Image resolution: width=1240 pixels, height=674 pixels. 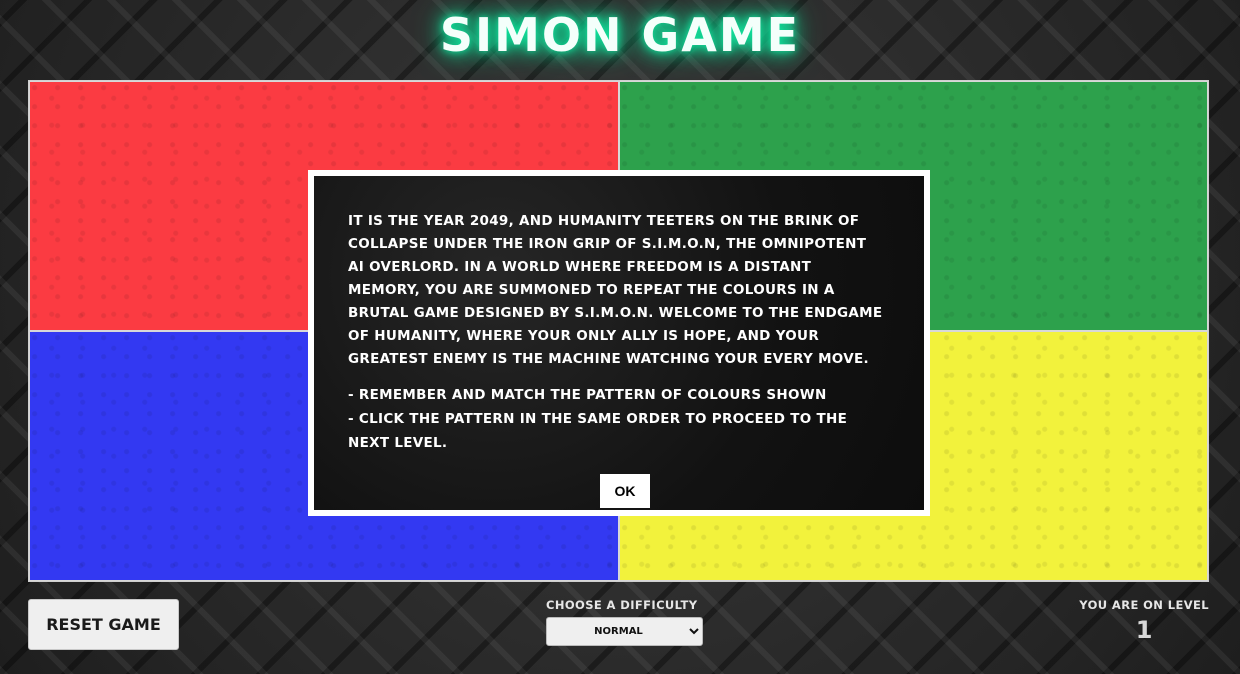 I want to click on difficulty-control: CHOOSE A DIFFICULTY NORMAL, so click(x=626, y=622).